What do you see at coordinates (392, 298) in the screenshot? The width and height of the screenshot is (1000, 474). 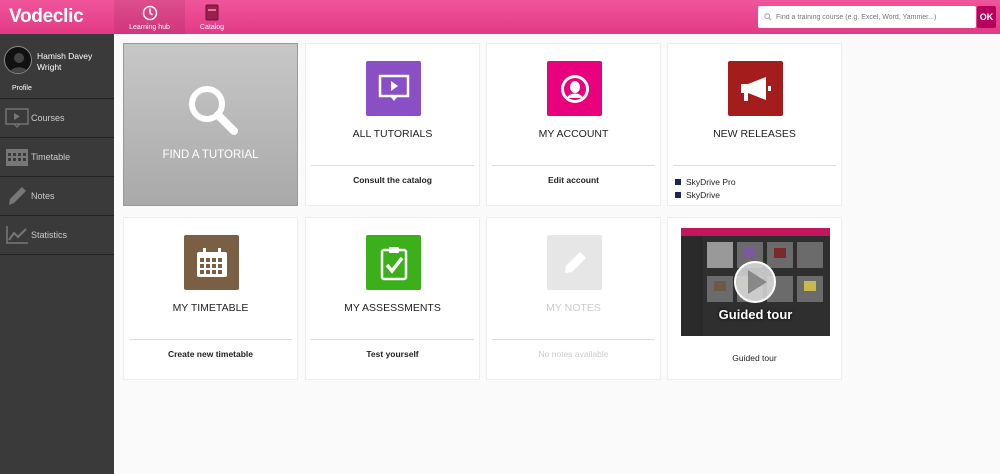 I see `tile-my-assessments: MY ASSESSMENTS Test yourself` at bounding box center [392, 298].